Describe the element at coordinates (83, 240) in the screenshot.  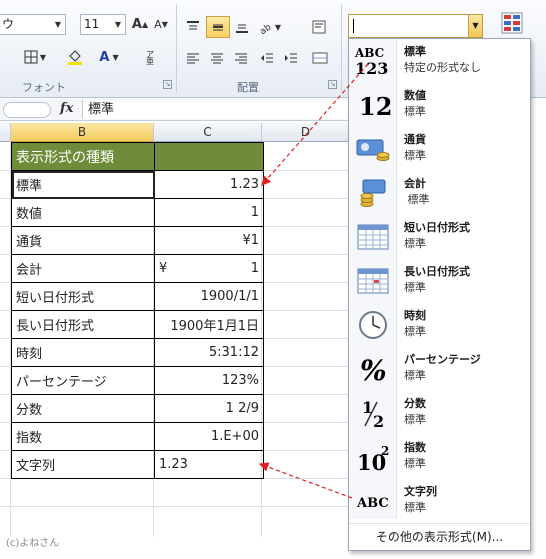
I see `cell-b-currency: 通貨` at that location.